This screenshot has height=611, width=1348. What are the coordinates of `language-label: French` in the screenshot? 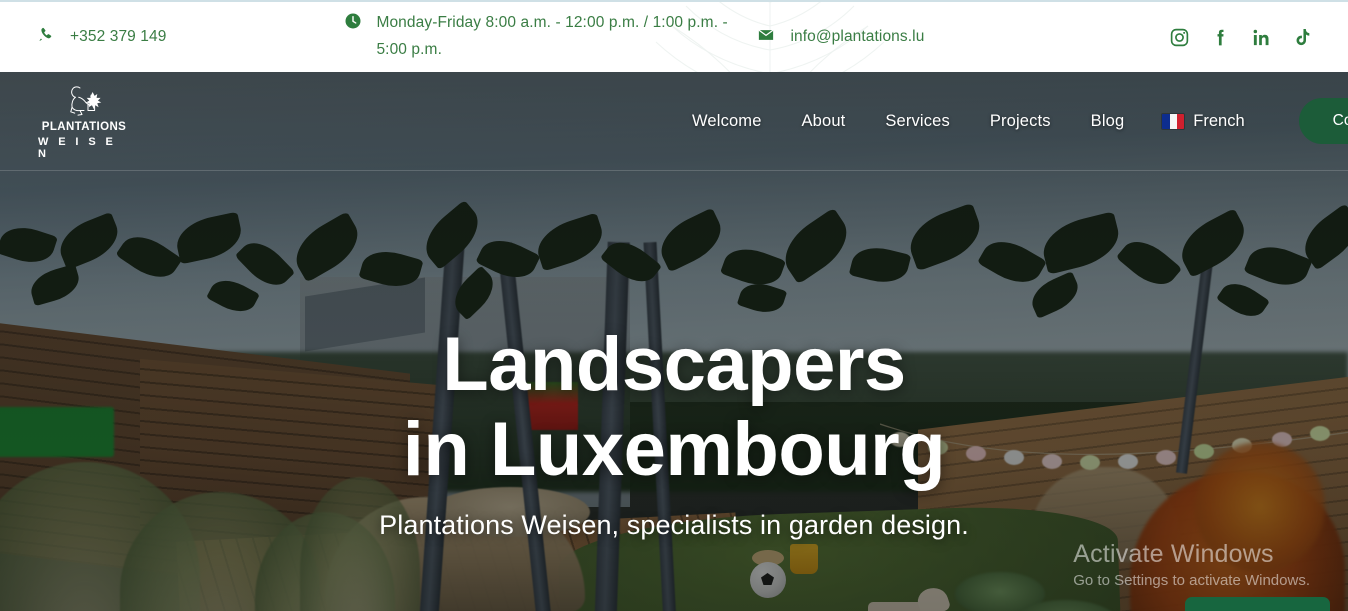 It's located at (1219, 120).